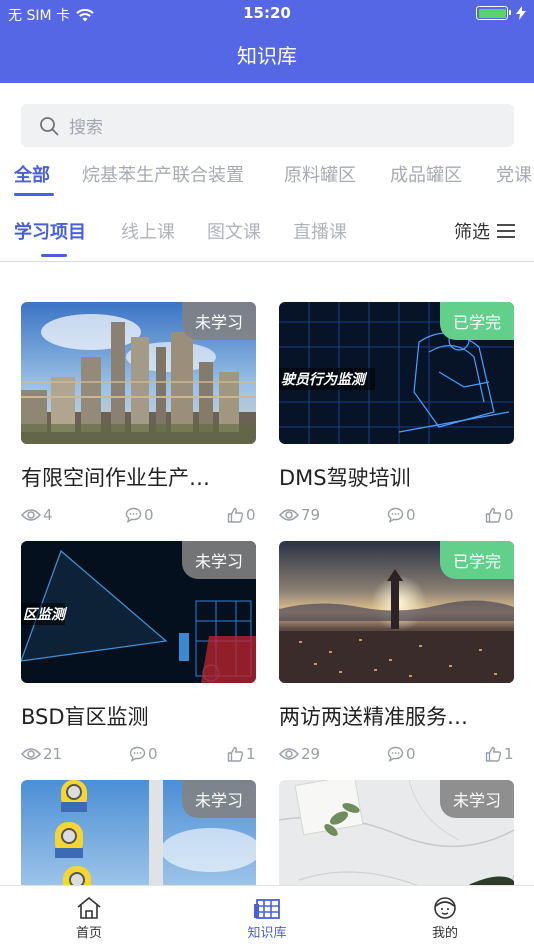 The width and height of the screenshot is (534, 950). I want to click on course-card: 未学习 有限空间作业生产… 4 0 0, so click(138, 414).